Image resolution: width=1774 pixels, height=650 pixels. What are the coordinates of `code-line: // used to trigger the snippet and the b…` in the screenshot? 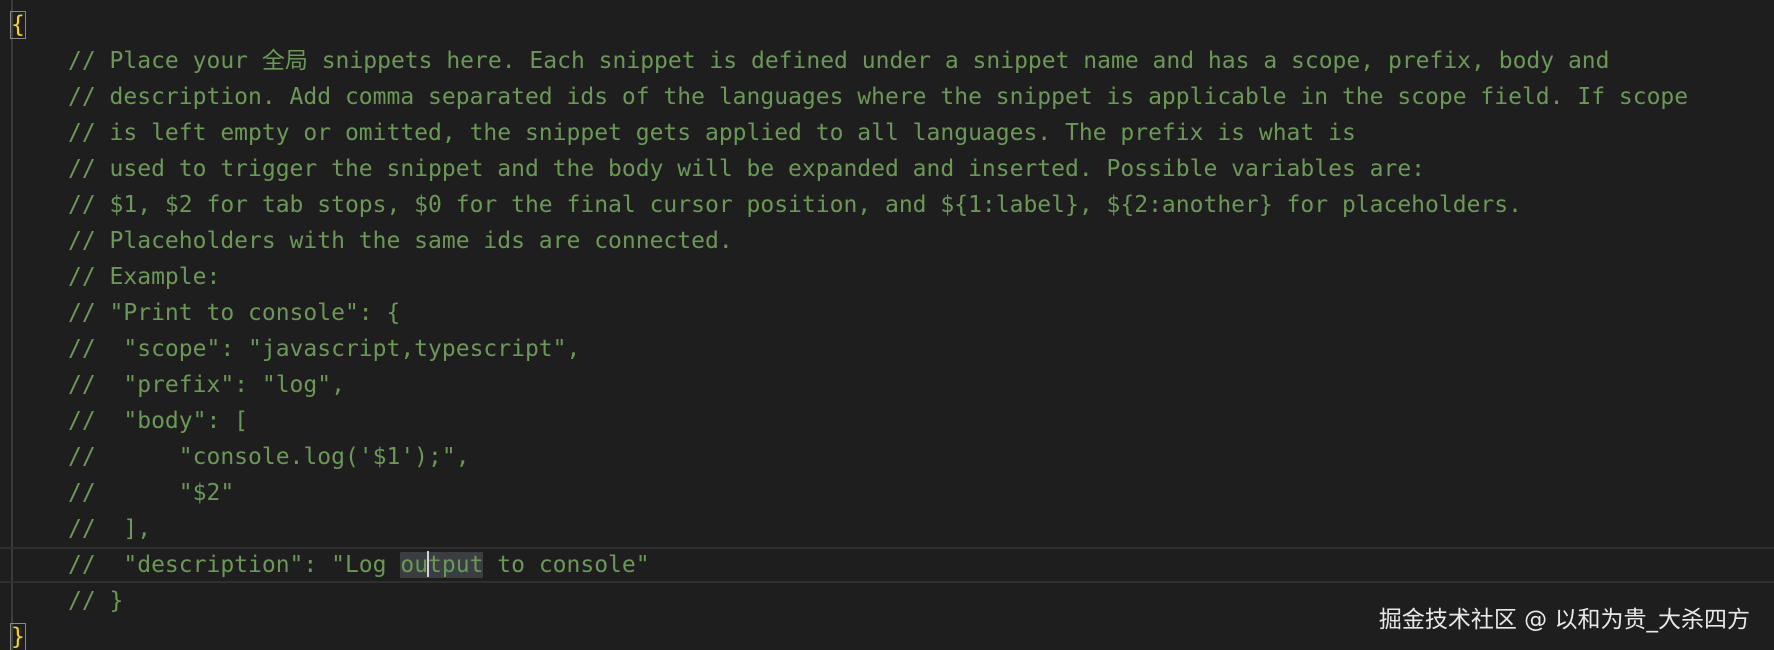 It's located at (892, 169).